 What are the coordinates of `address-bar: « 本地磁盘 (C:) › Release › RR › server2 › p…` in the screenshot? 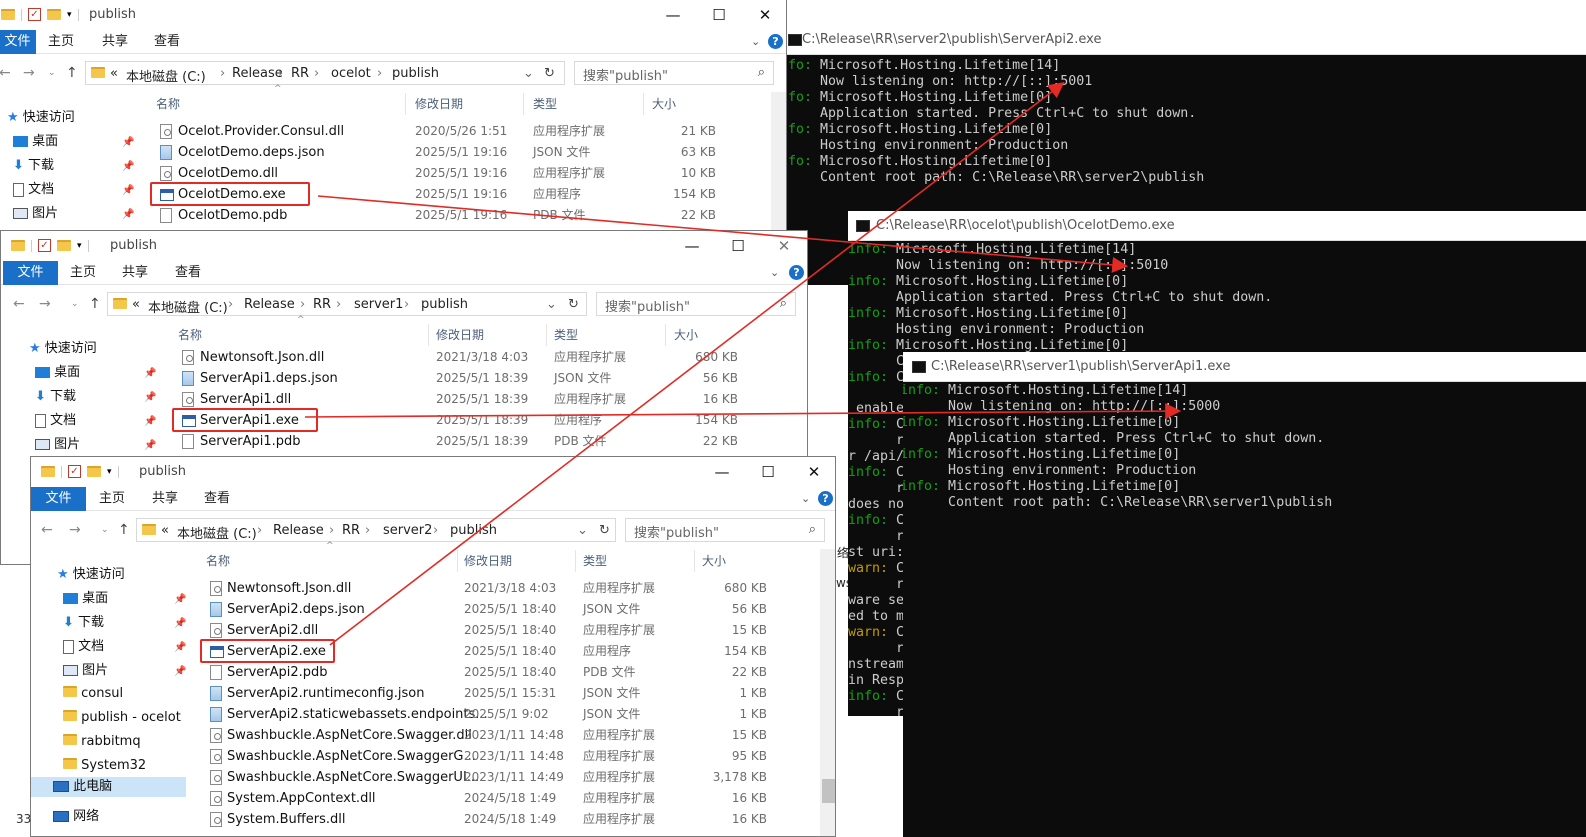 It's located at (376, 530).